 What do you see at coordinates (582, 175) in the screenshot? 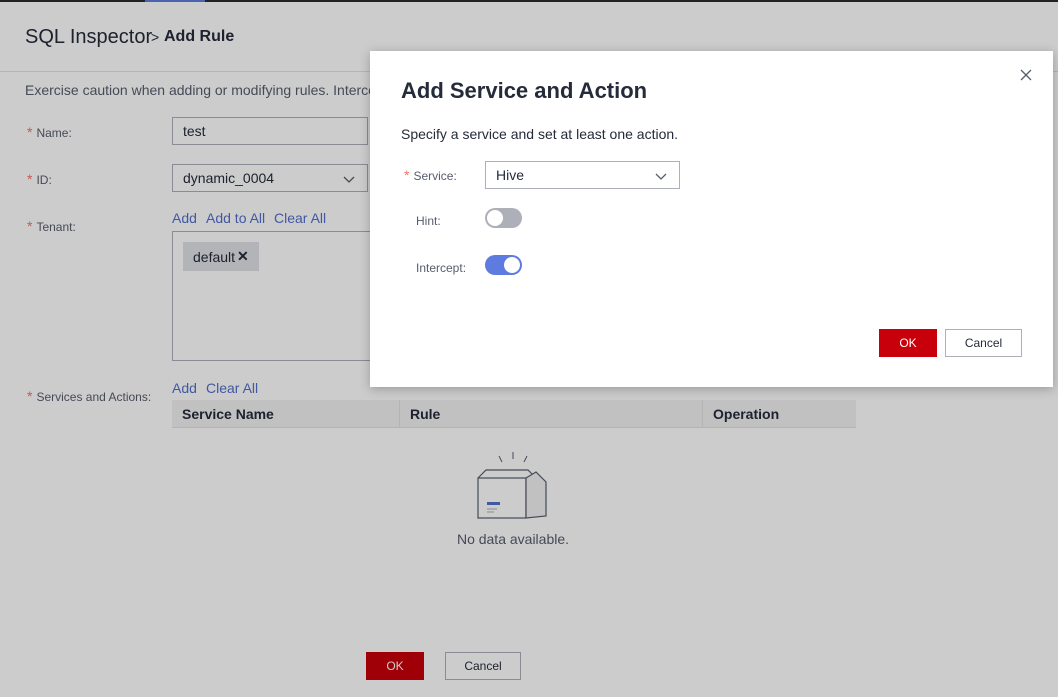
I see `service-select: Hive` at bounding box center [582, 175].